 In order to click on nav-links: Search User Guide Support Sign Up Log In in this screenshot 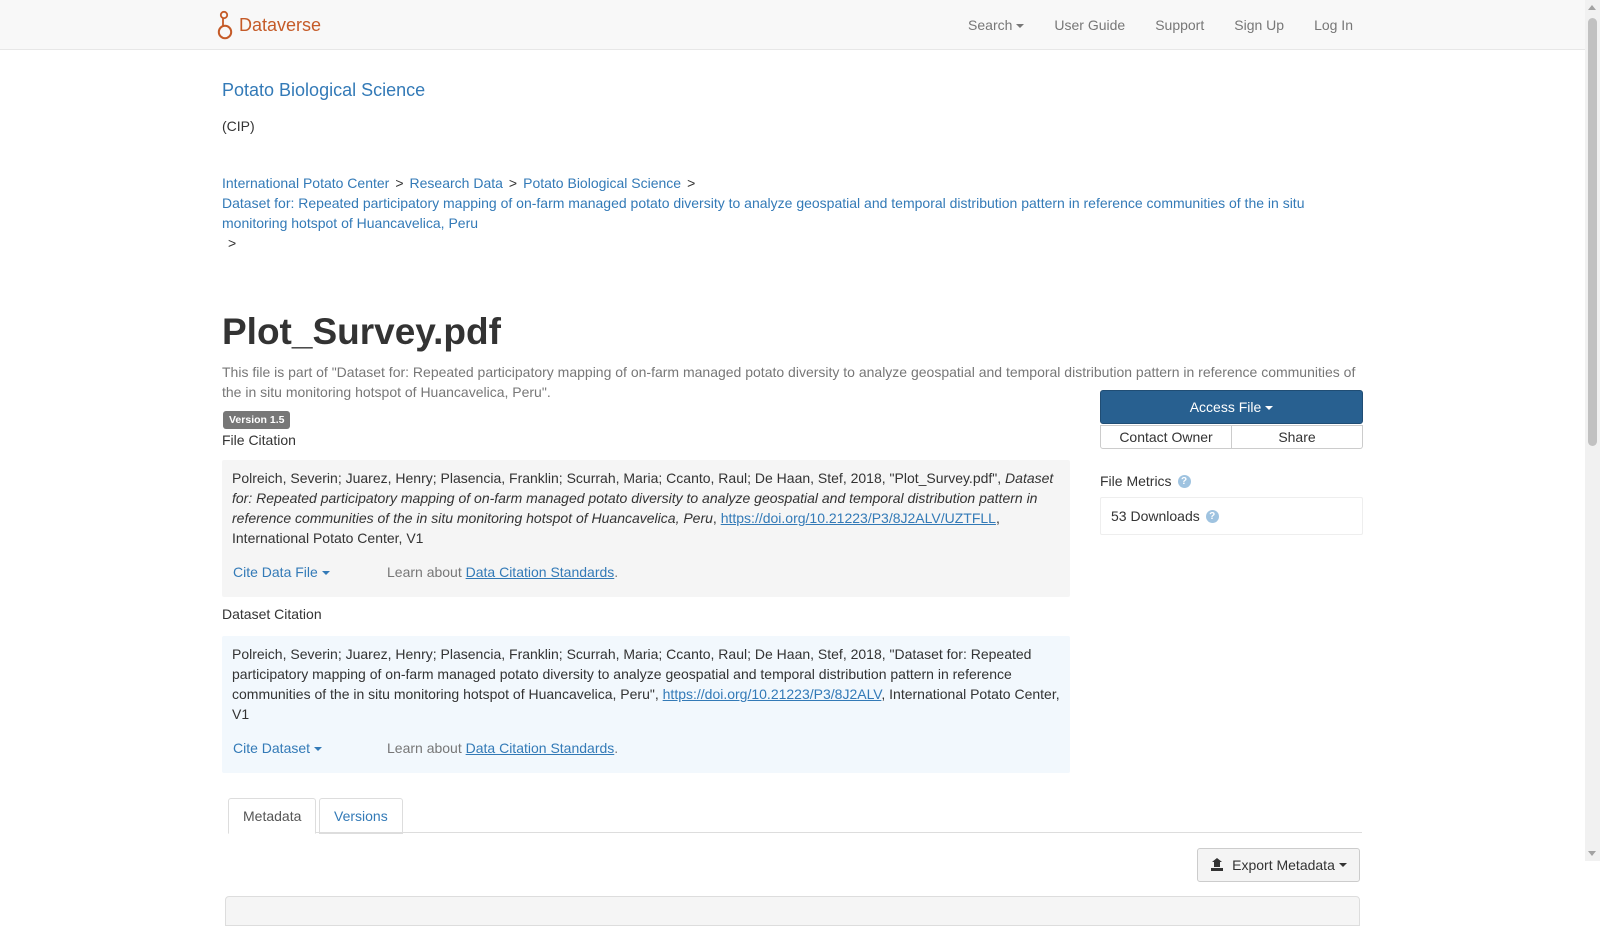, I will do `click(1145, 25)`.